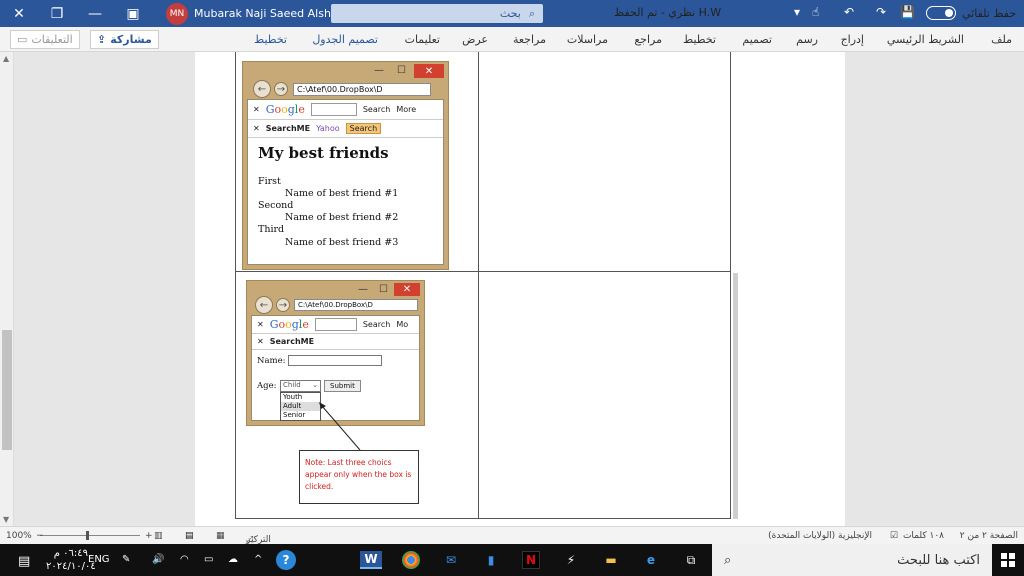 This screenshot has width=1024, height=576. Describe the element at coordinates (286, 560) in the screenshot. I see `help-icon: ?` at that location.